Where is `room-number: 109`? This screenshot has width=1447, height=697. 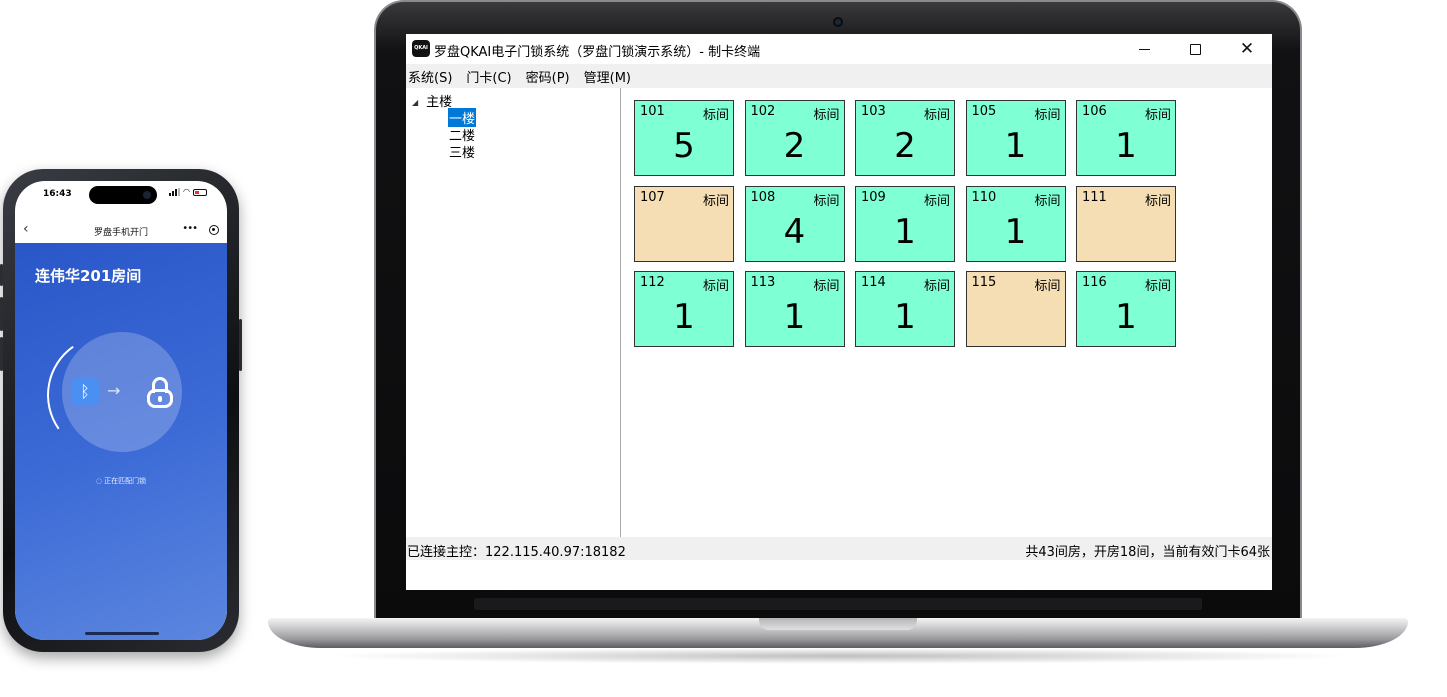
room-number: 109 is located at coordinates (873, 197).